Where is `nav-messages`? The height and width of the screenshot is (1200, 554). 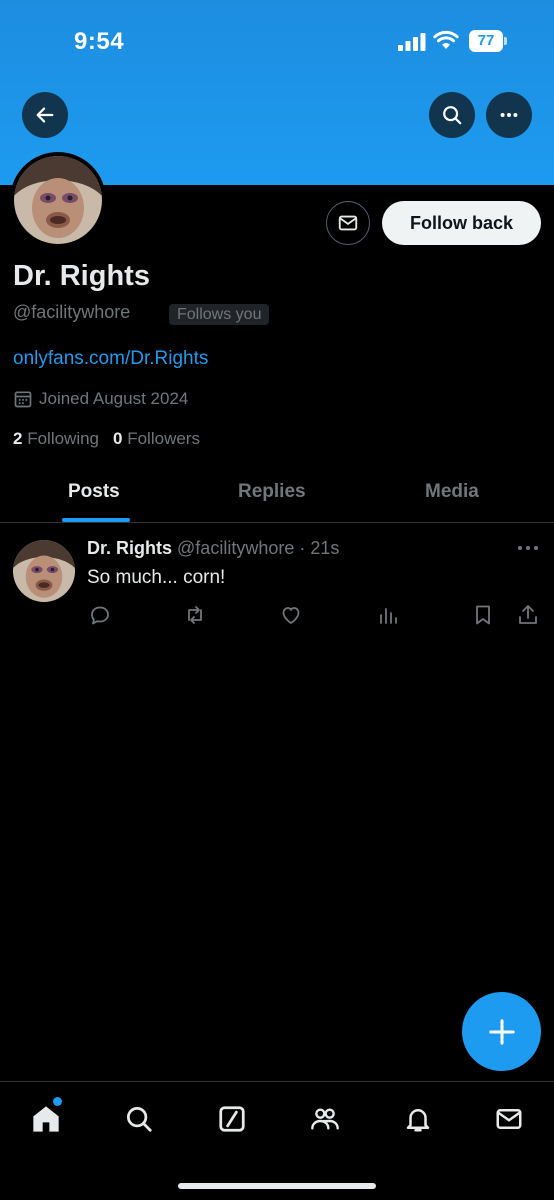 nav-messages is located at coordinates (509, 1119).